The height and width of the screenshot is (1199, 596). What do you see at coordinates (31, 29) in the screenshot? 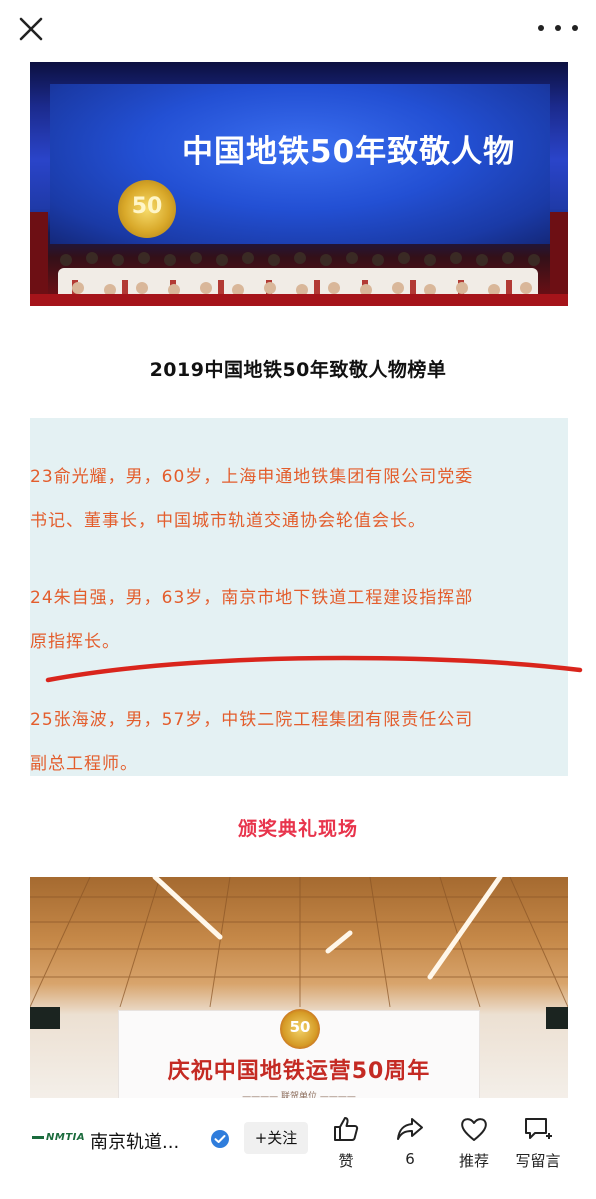
I see `close-icon` at bounding box center [31, 29].